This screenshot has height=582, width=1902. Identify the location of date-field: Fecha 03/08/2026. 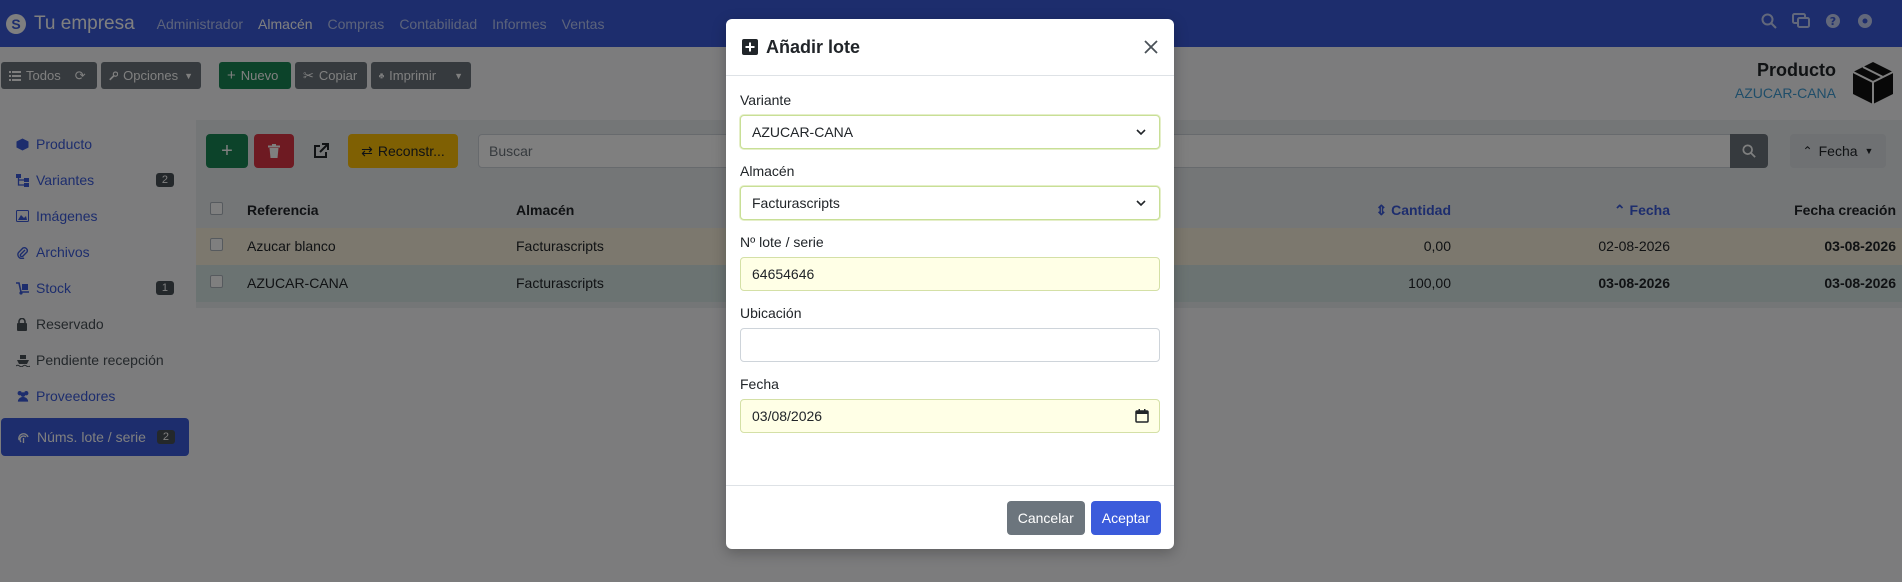
(950, 404).